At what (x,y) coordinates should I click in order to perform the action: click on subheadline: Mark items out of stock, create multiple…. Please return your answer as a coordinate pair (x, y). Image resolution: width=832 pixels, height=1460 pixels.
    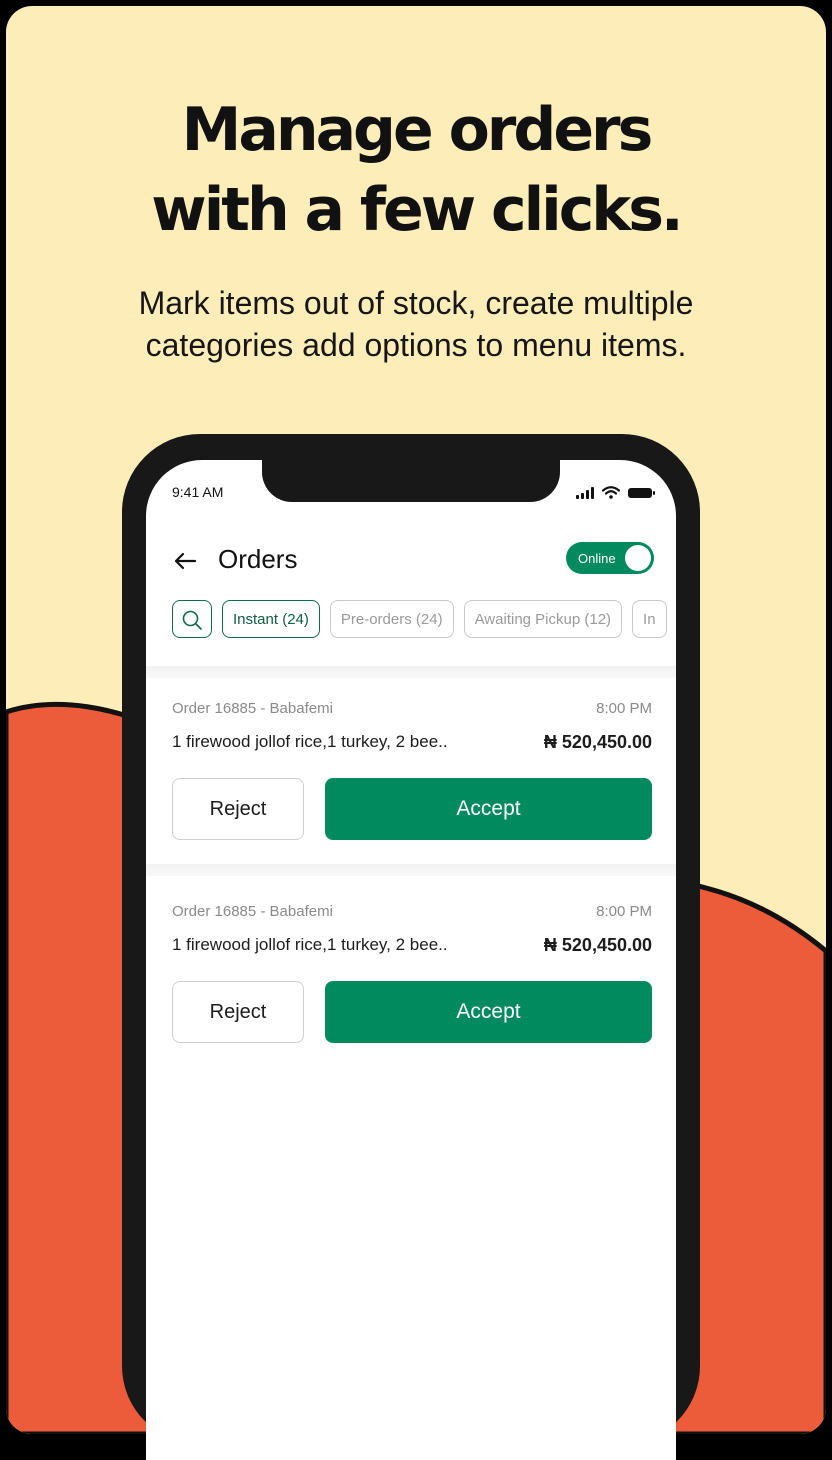
    Looking at the image, I should click on (416, 324).